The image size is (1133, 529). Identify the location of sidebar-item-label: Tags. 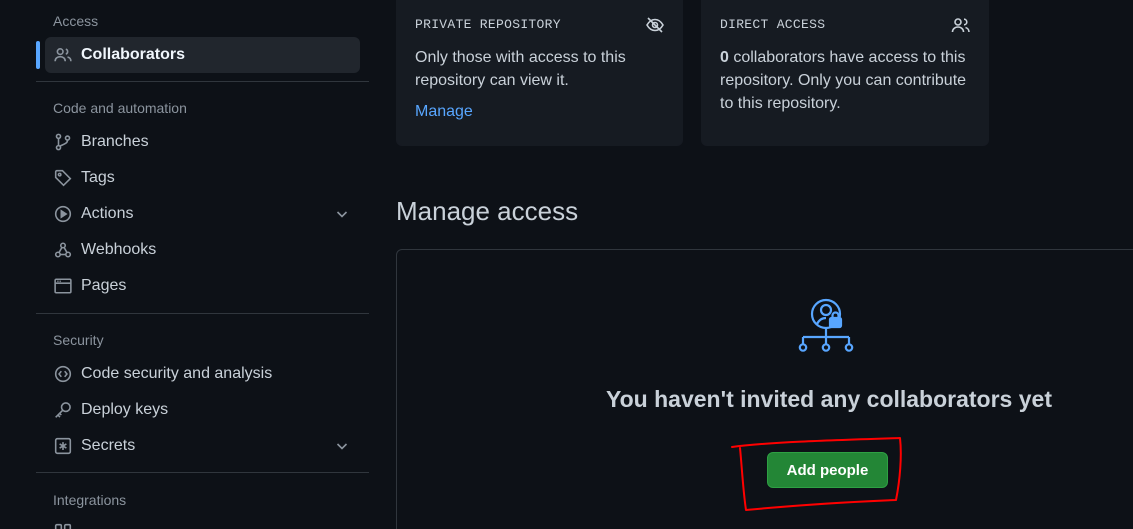
(98, 177).